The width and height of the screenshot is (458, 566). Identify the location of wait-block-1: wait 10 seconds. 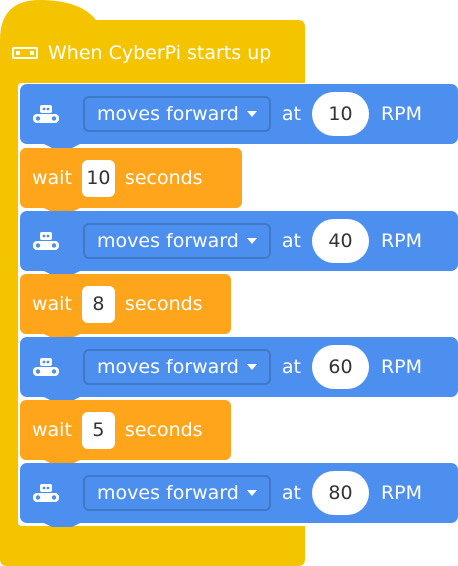
(111, 178).